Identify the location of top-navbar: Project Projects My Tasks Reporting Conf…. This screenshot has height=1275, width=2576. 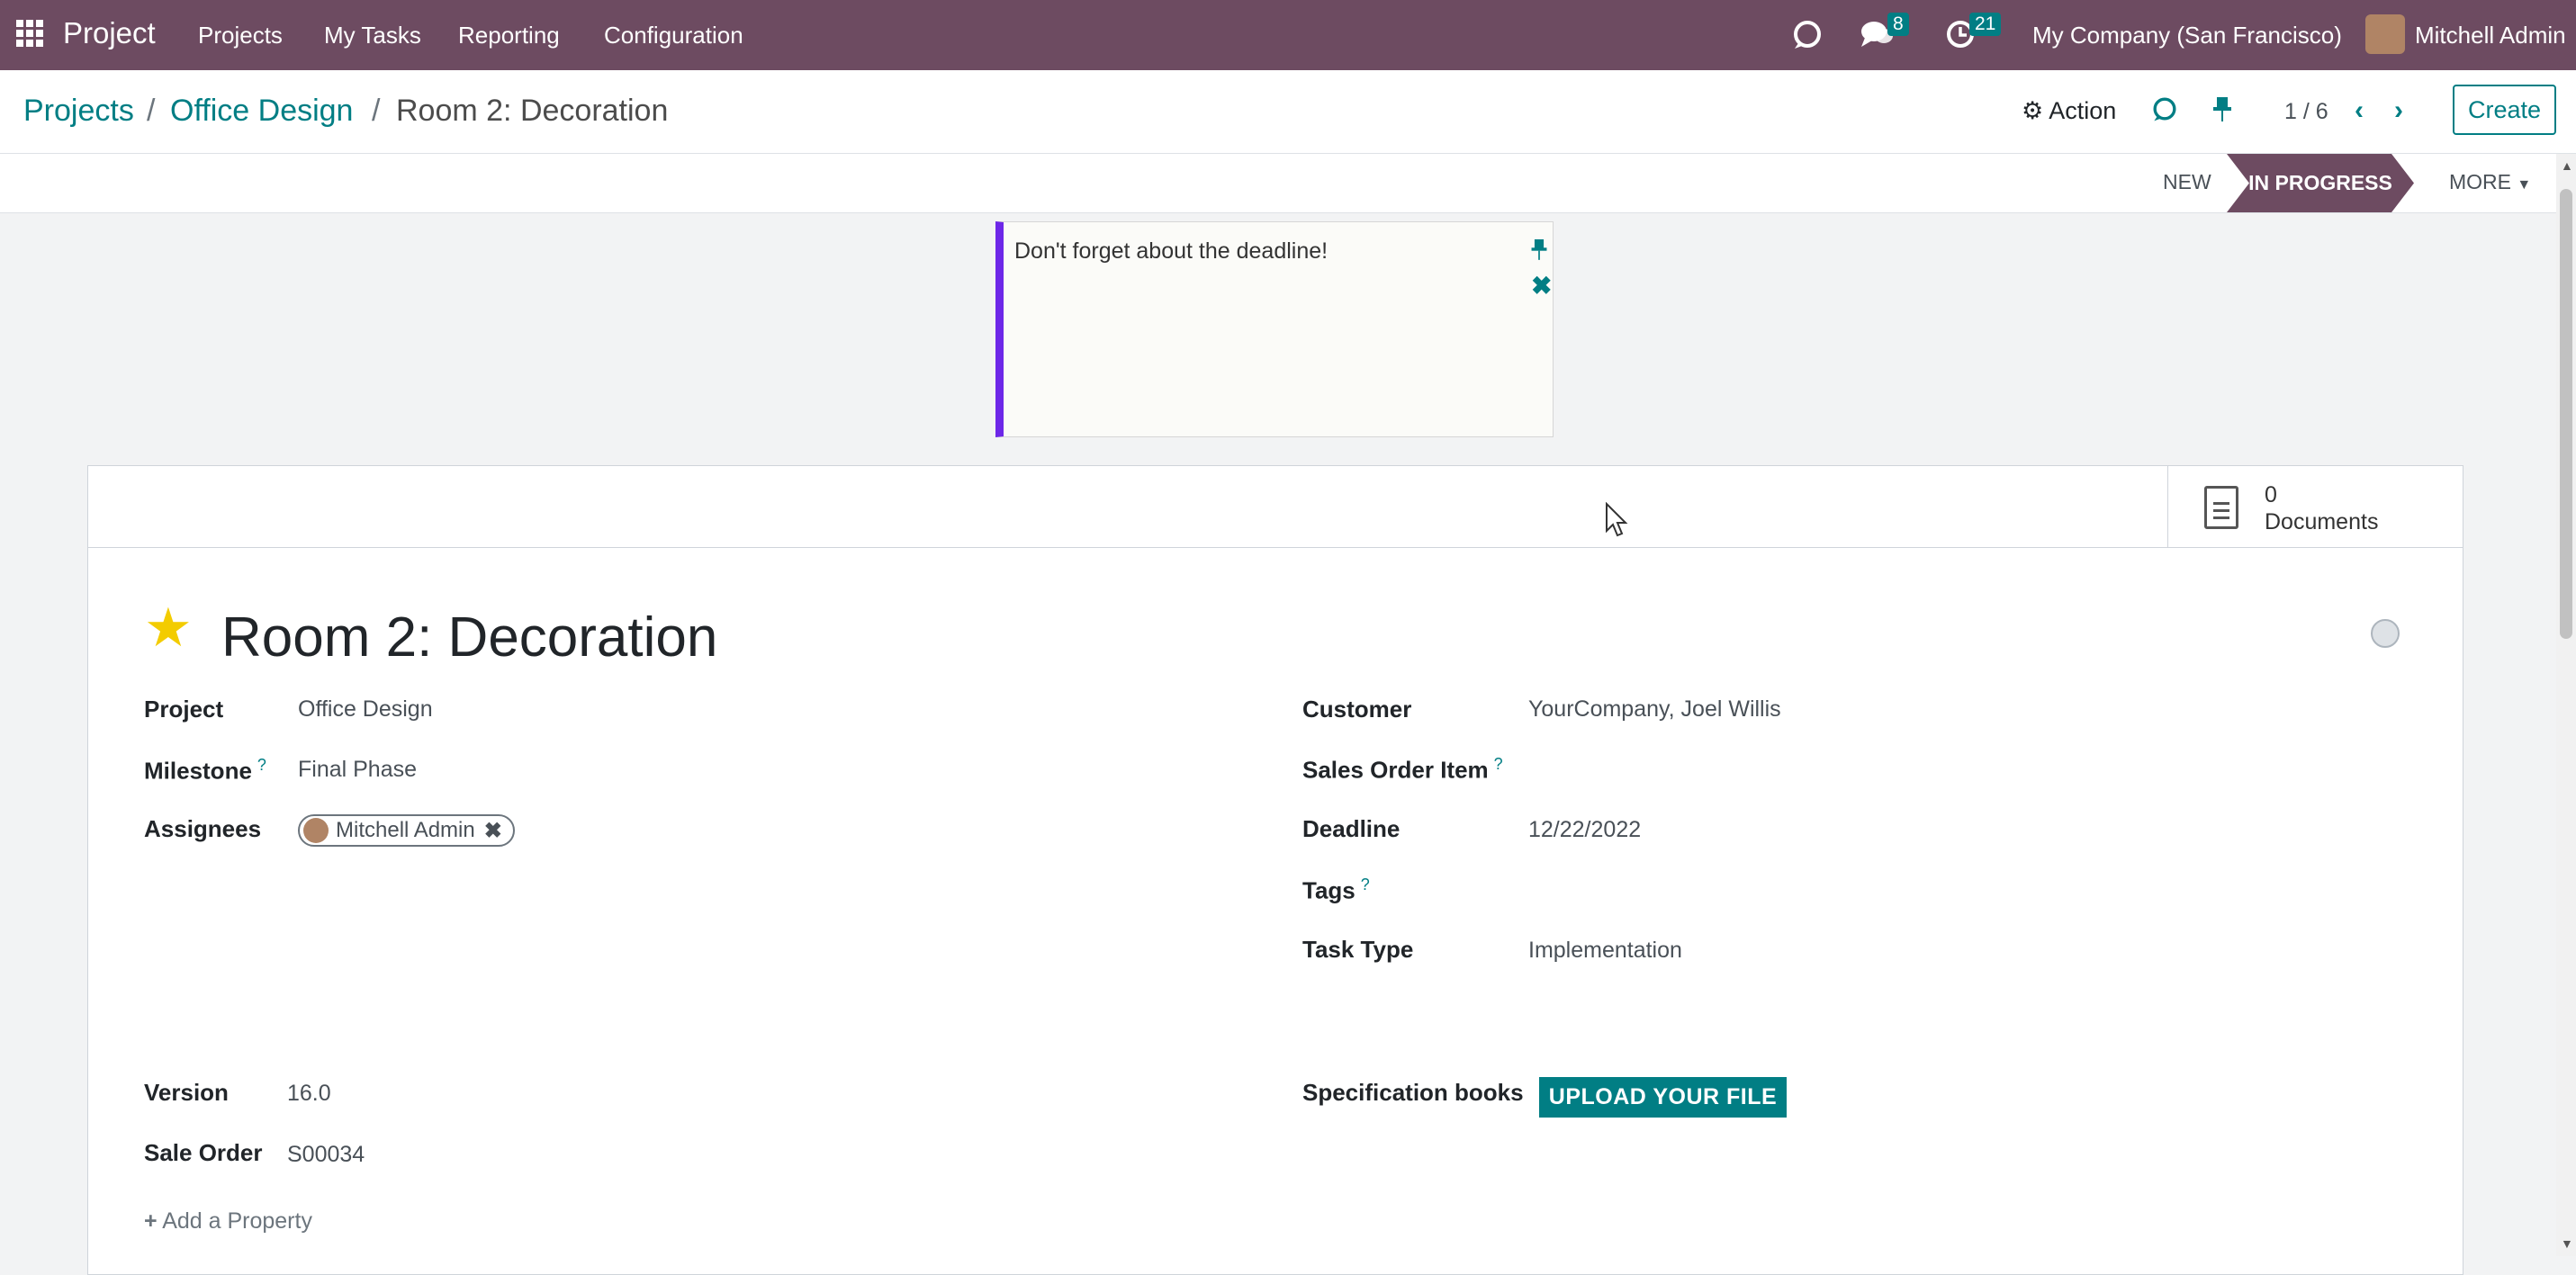
(1288, 35).